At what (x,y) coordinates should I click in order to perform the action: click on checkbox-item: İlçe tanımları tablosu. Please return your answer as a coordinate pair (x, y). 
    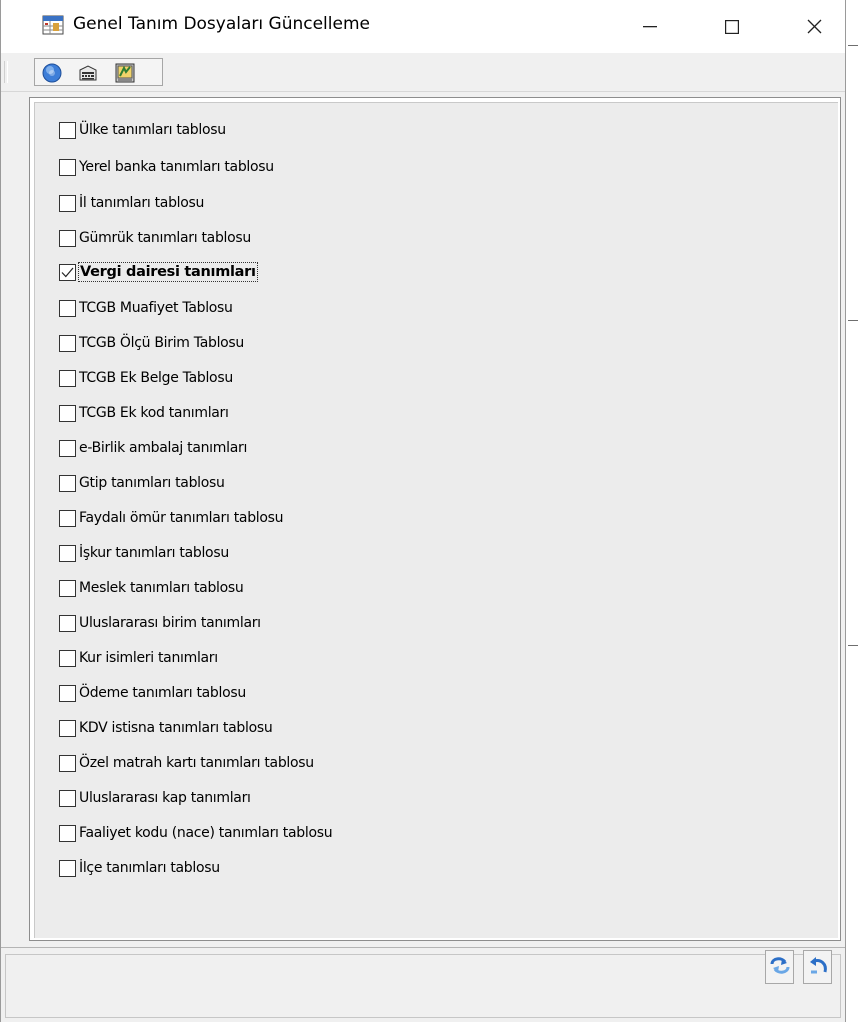
    Looking at the image, I should click on (140, 868).